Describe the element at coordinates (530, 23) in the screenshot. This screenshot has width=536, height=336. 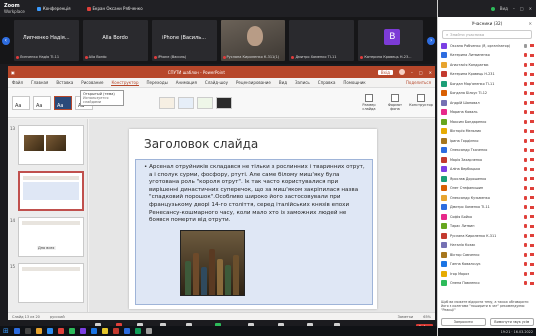
I see `close-panel-icon: ✕` at that location.